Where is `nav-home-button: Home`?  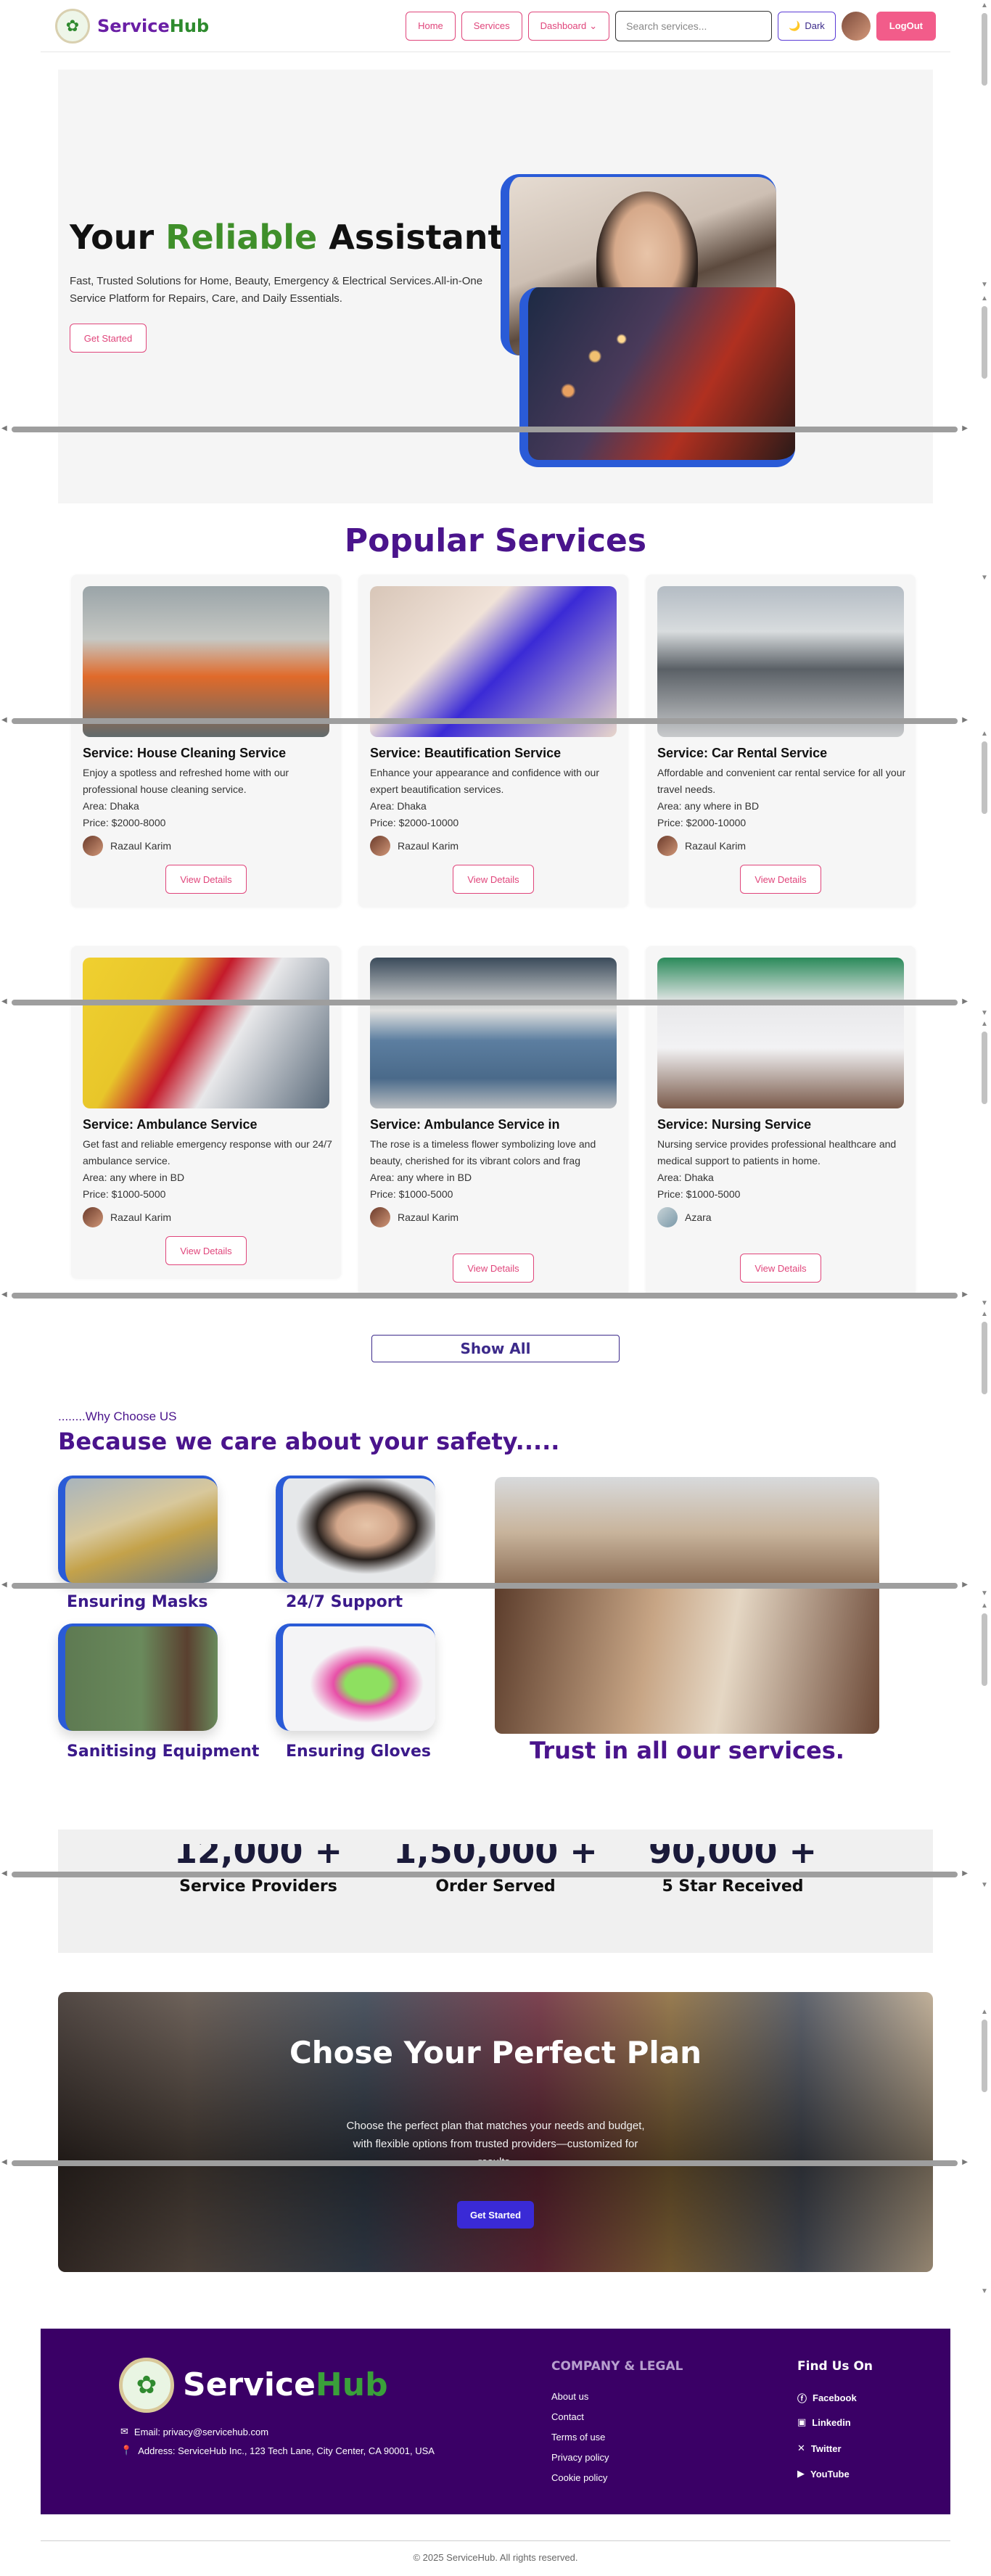 nav-home-button: Home is located at coordinates (431, 26).